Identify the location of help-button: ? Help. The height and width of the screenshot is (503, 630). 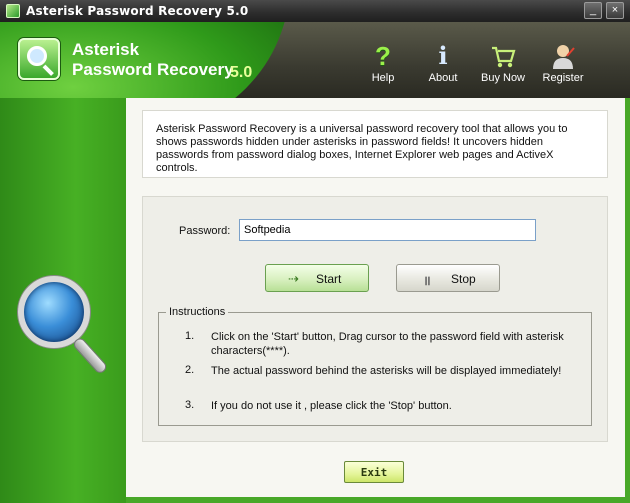
(383, 67).